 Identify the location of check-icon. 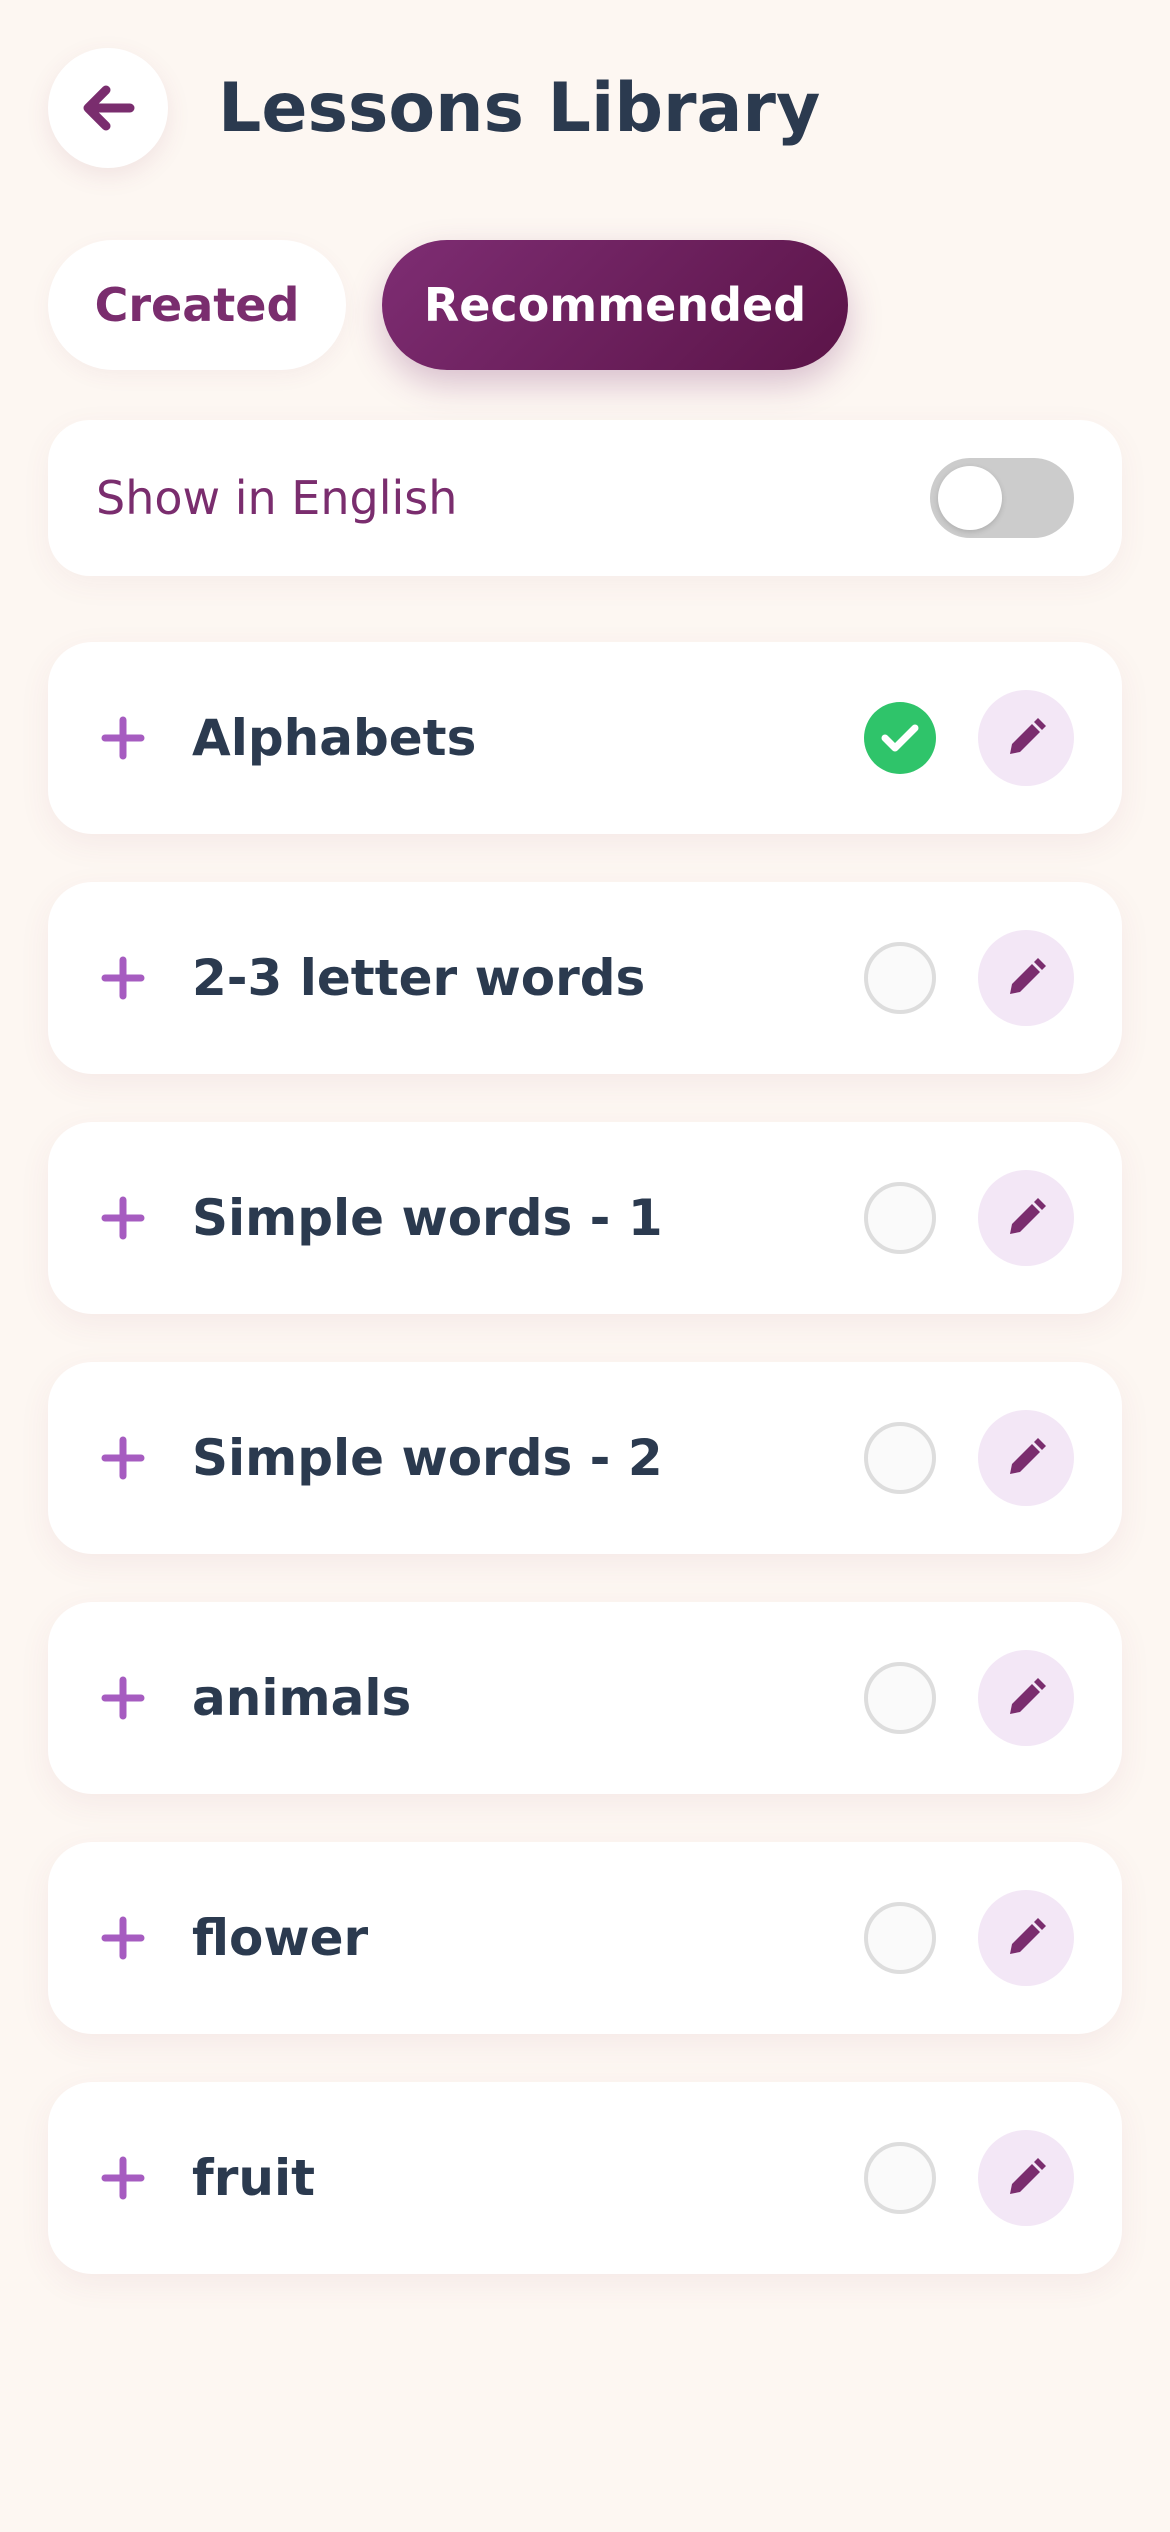
(900, 738).